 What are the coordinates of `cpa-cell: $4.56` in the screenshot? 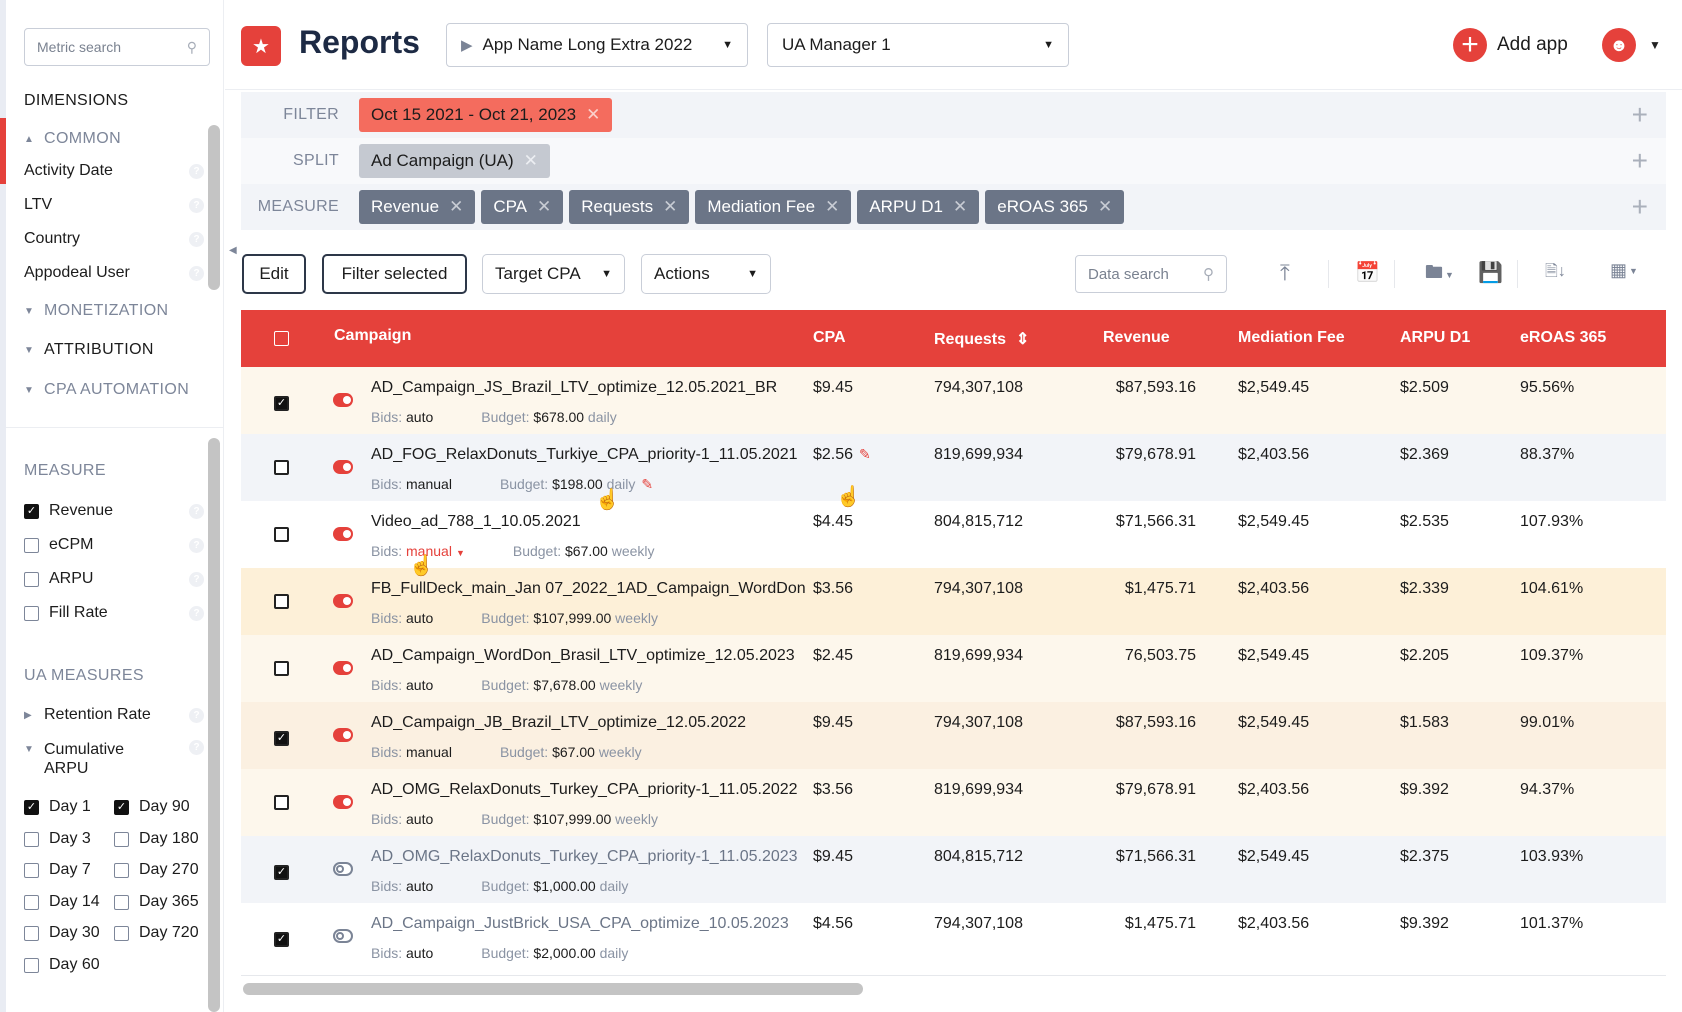 It's located at (833, 924).